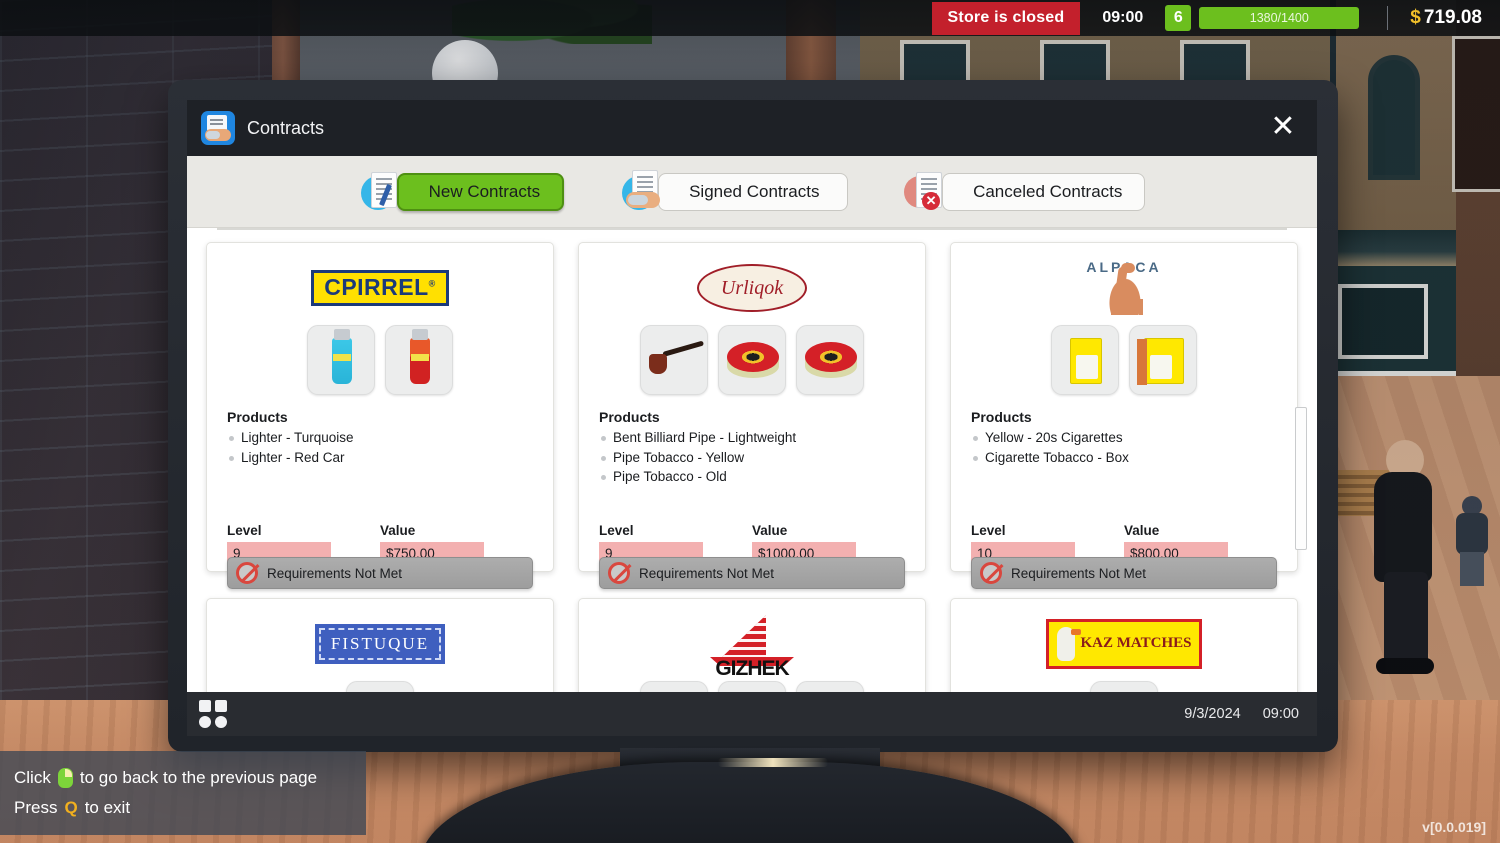 This screenshot has height=843, width=1500. I want to click on contract-canceled-icon: ✕, so click(928, 192).